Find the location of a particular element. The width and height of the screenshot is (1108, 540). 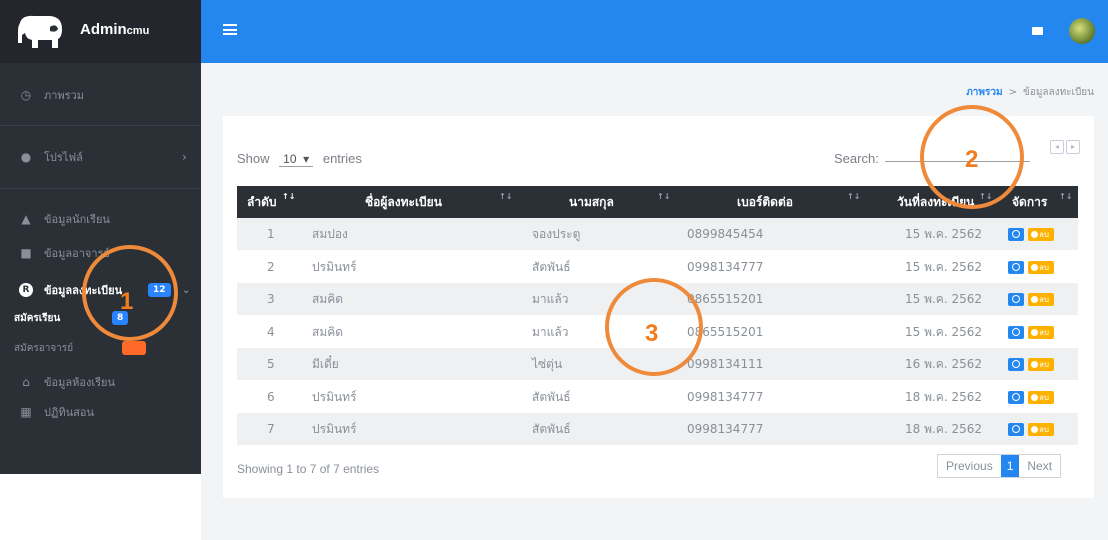

scroll-right-icon: ▸ is located at coordinates (1073, 147).